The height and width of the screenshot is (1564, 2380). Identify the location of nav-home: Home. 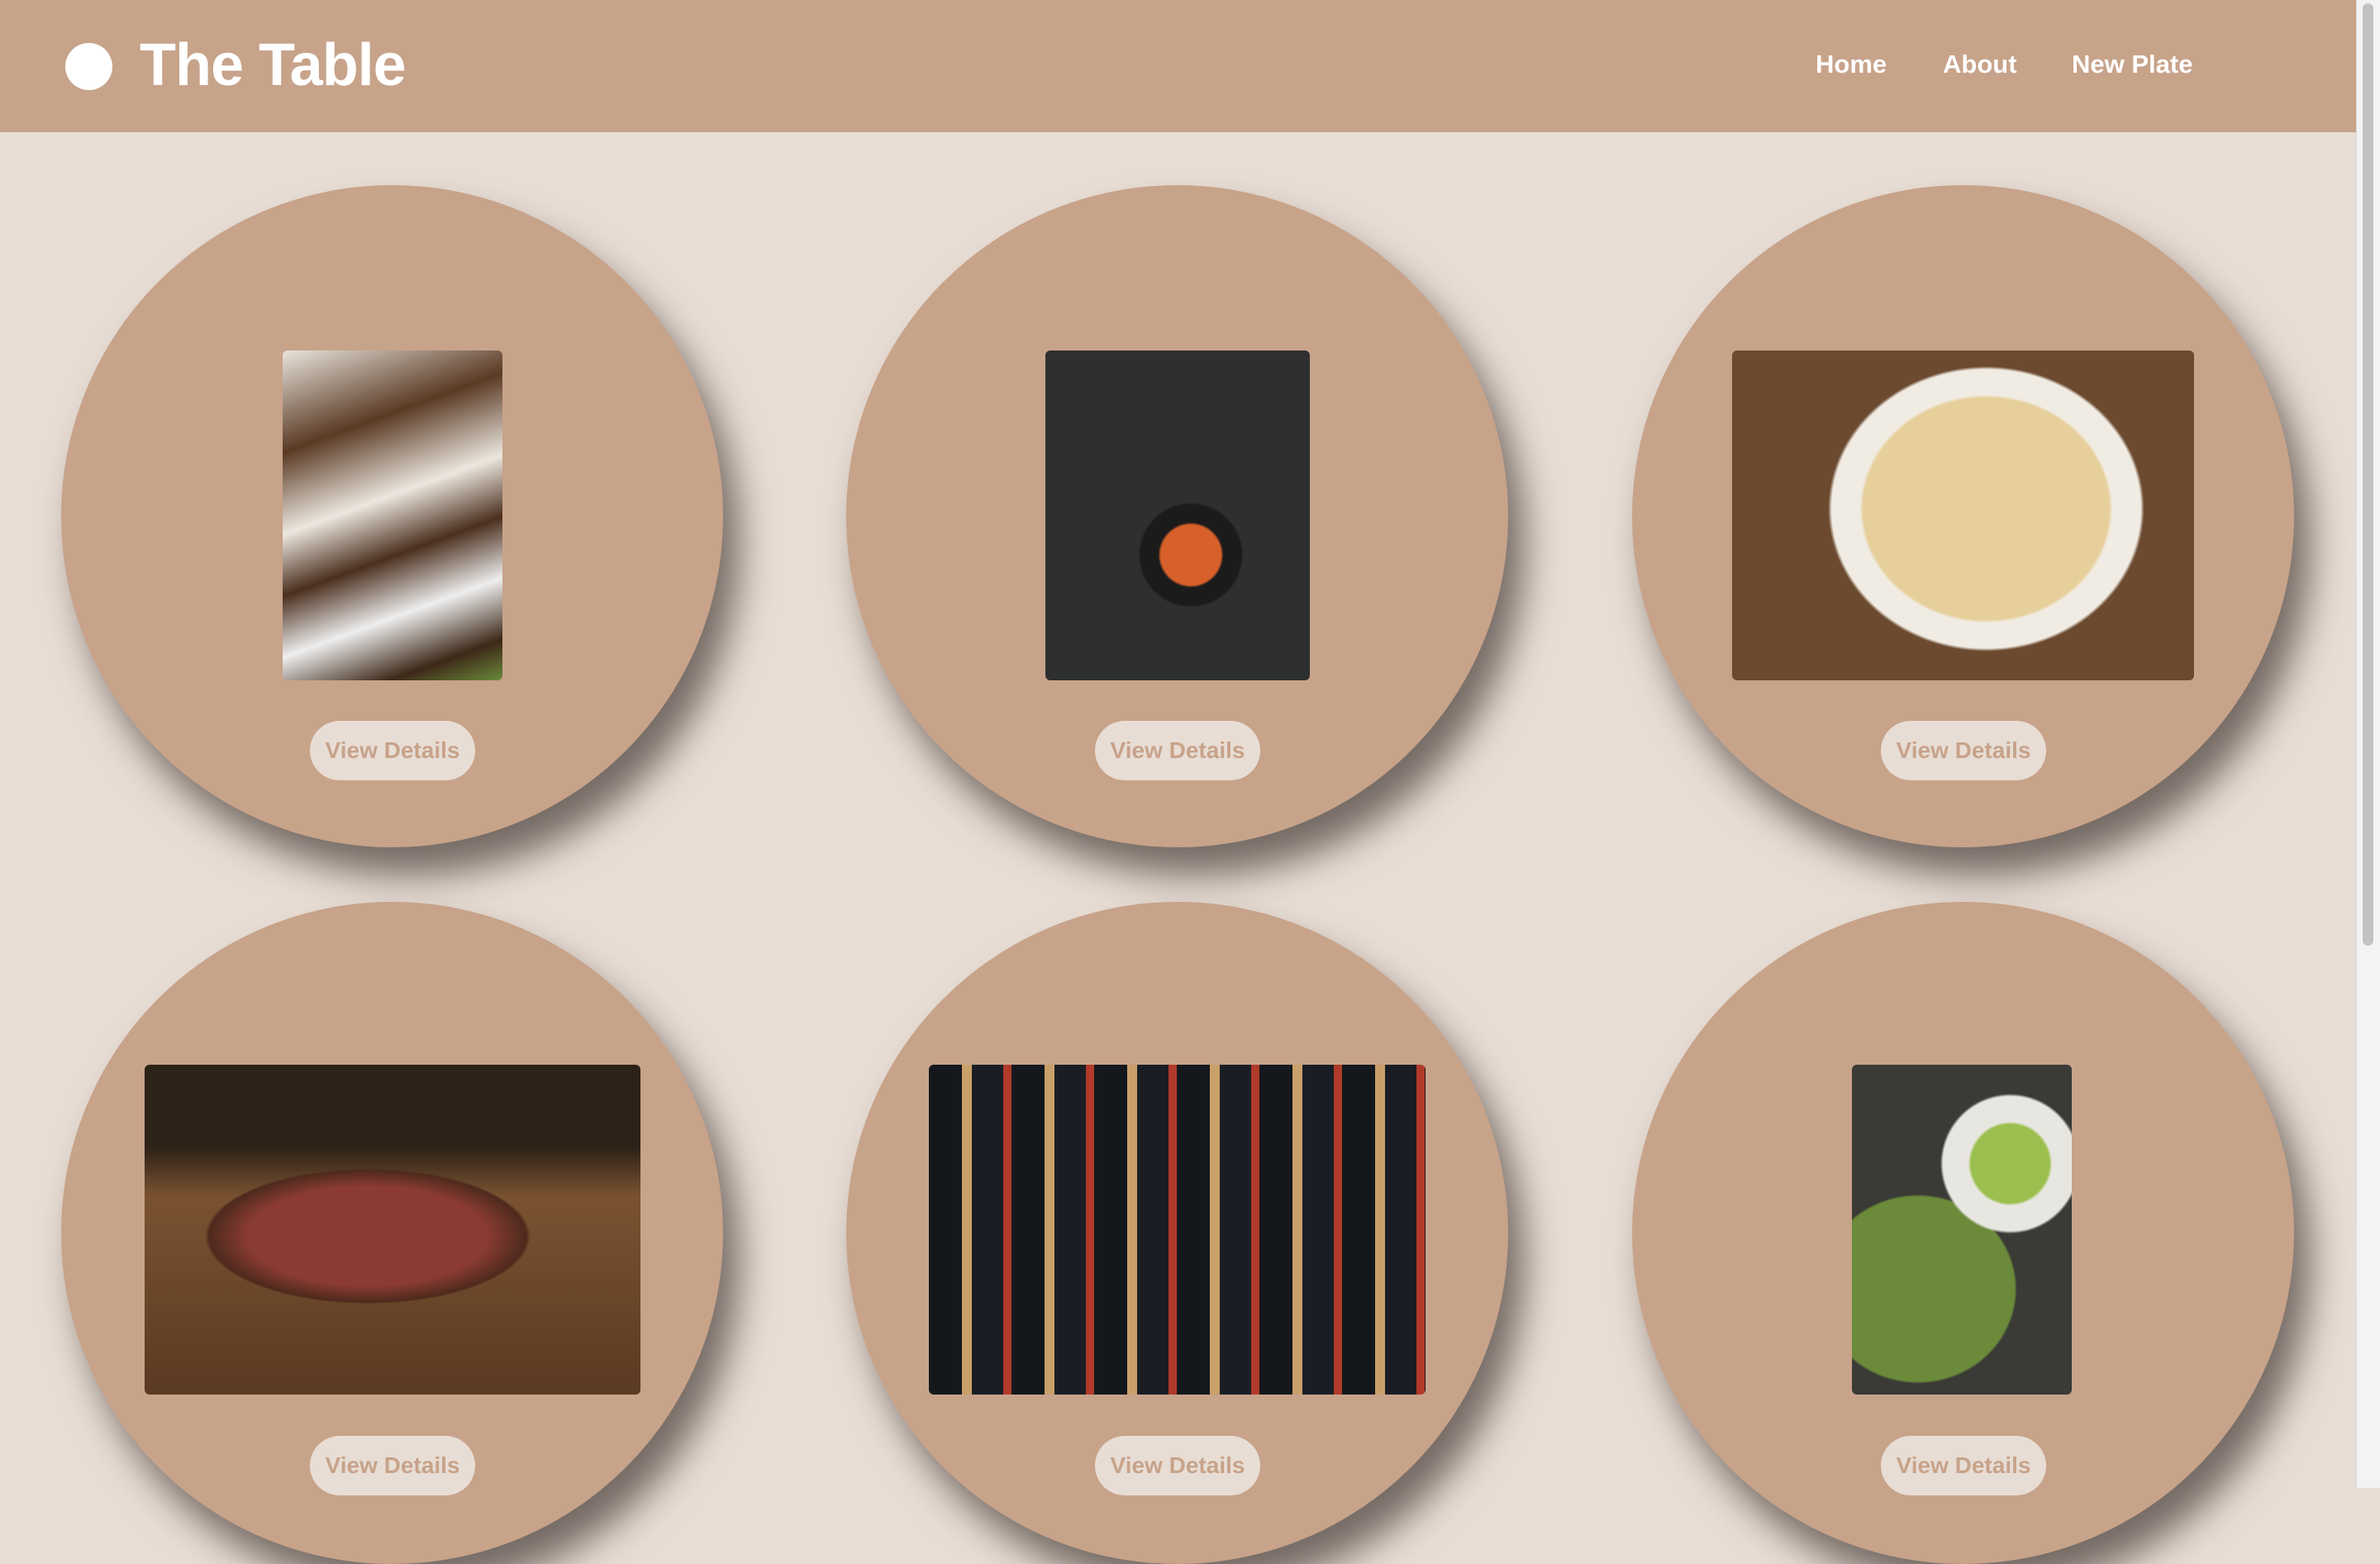
(1851, 65).